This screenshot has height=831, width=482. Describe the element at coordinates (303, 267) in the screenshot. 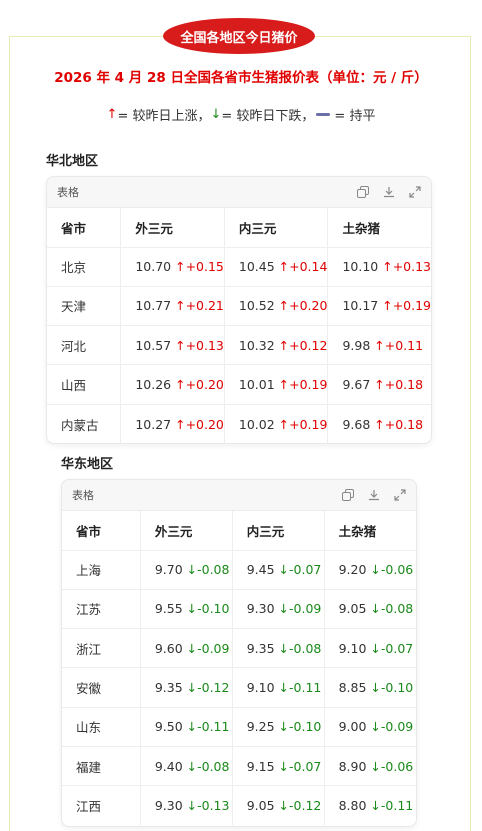

I see `price-change: ↑+0.14` at that location.